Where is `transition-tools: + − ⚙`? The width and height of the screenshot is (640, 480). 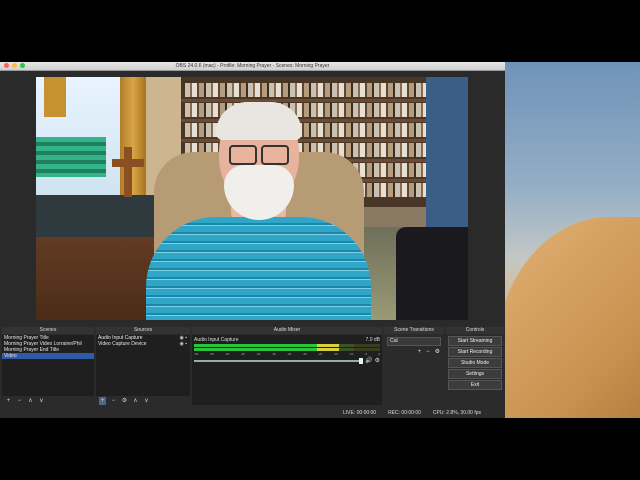
transition-tools: + − ⚙ is located at coordinates (429, 352).